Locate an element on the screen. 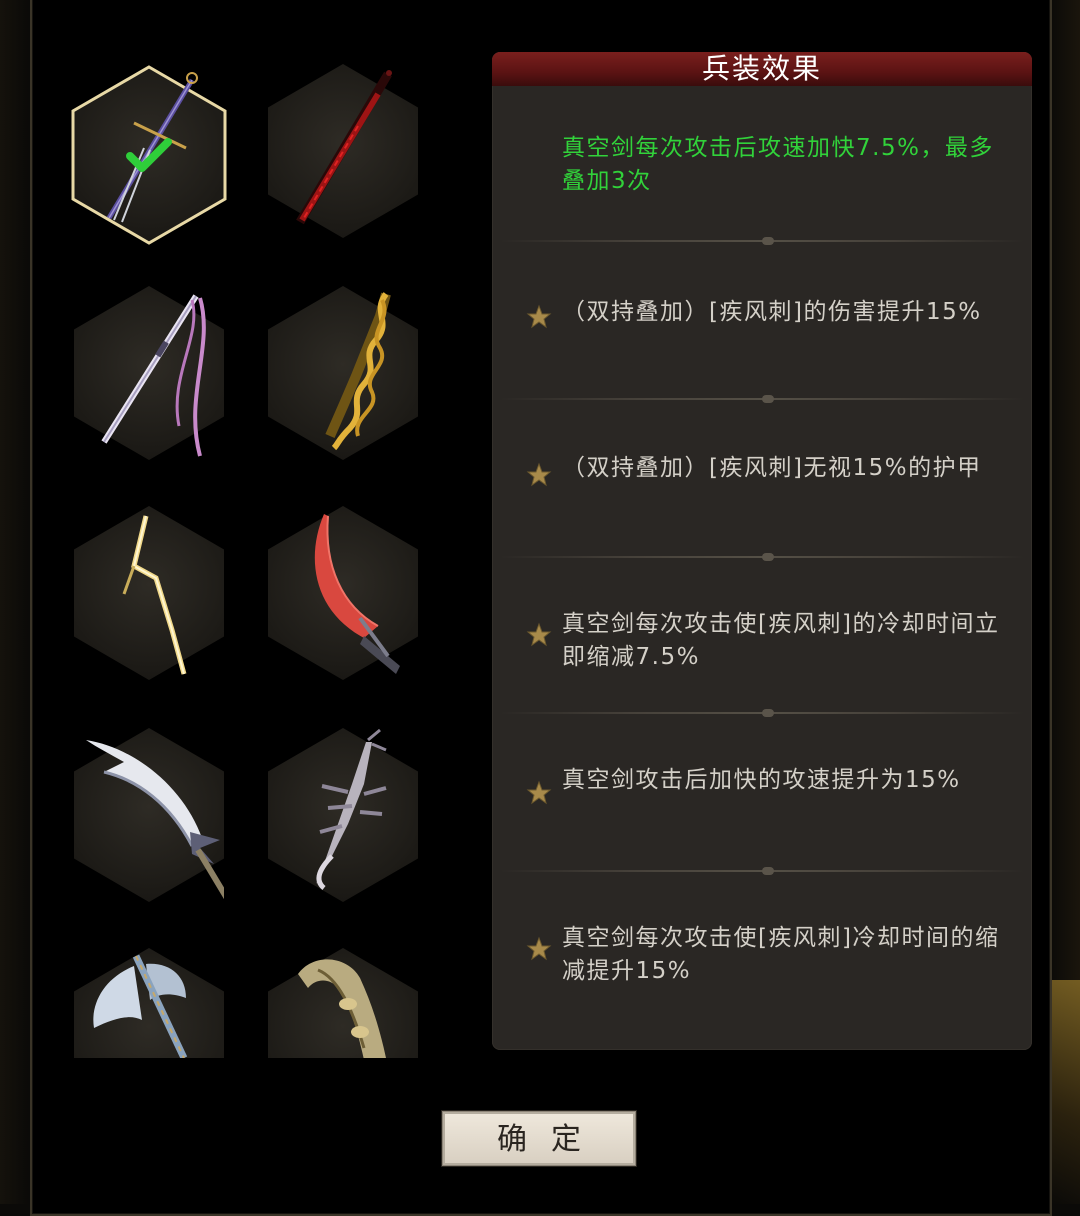 The width and height of the screenshot is (1080, 1216). weapon-slot-katana is located at coordinates (149, 373).